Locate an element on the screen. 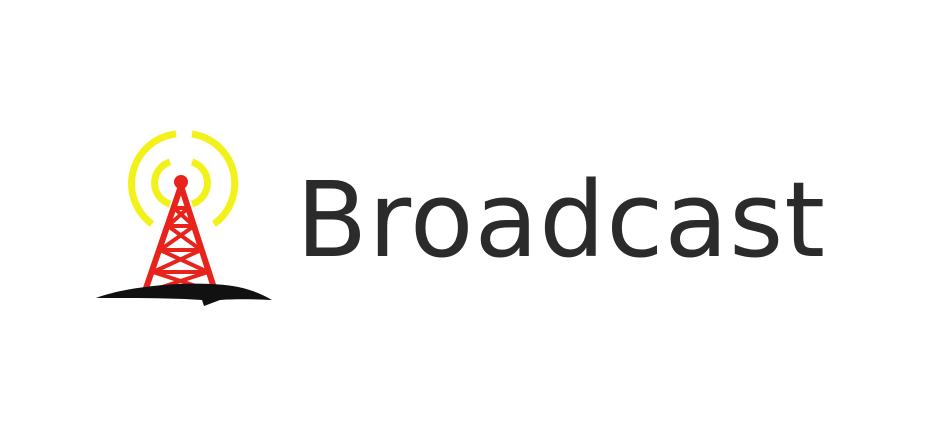  radio-tower-icon is located at coordinates (184, 218).